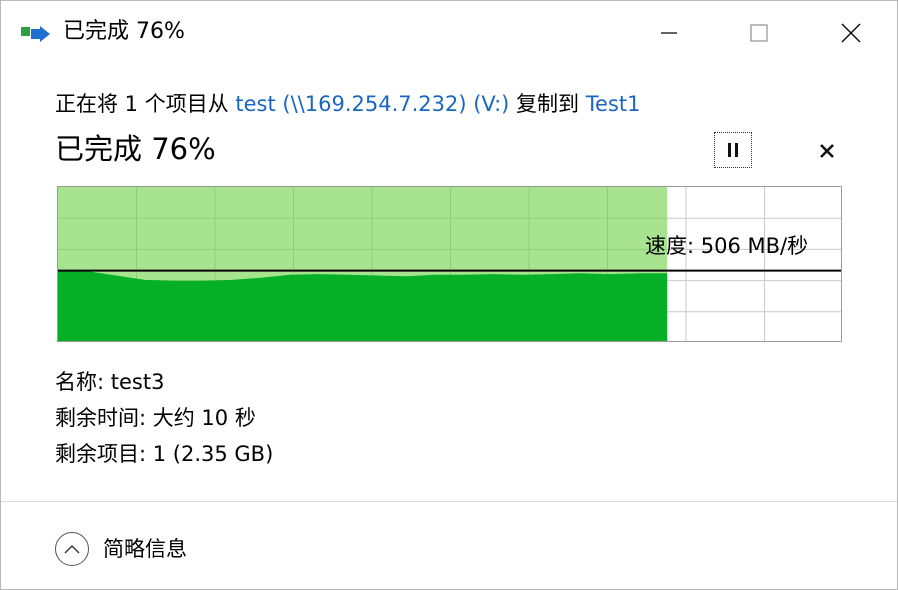  What do you see at coordinates (372, 104) in the screenshot?
I see `source-link: test (\\169.254.7.232) (V:)` at bounding box center [372, 104].